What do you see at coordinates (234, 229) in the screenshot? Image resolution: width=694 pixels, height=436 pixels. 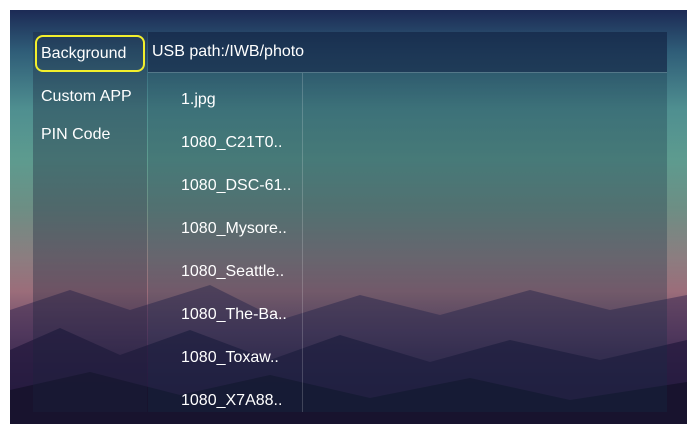 I see `file-item: 1080_Mysore..` at bounding box center [234, 229].